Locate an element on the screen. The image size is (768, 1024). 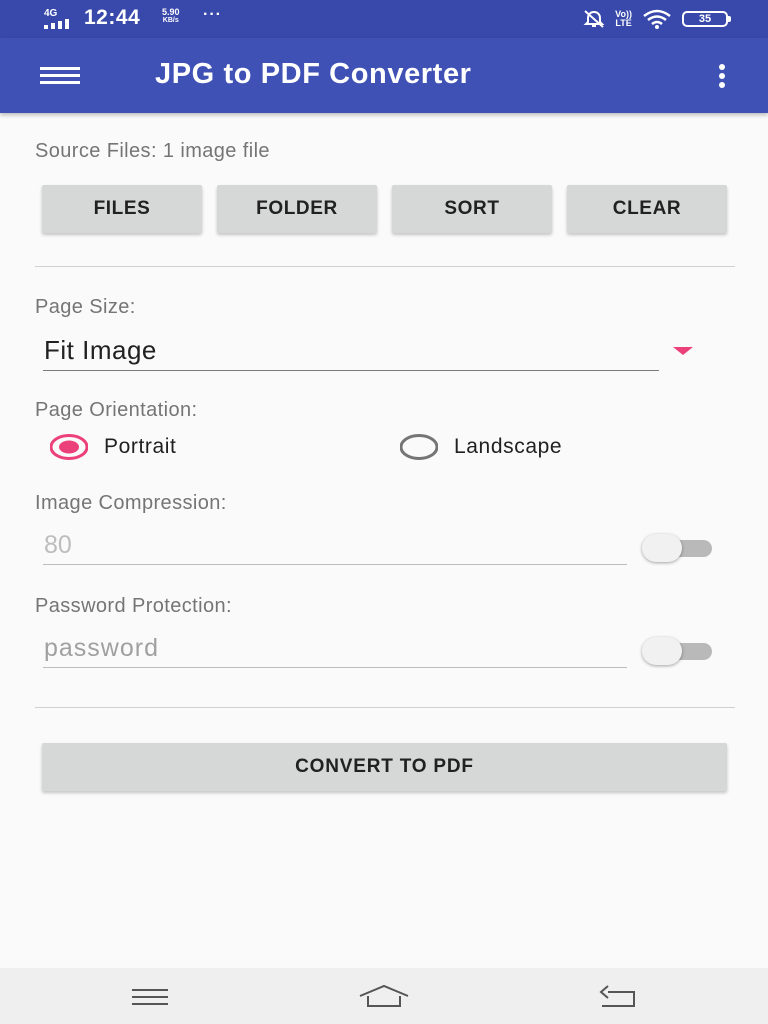
portrait-radio: Portrait is located at coordinates (112, 447).